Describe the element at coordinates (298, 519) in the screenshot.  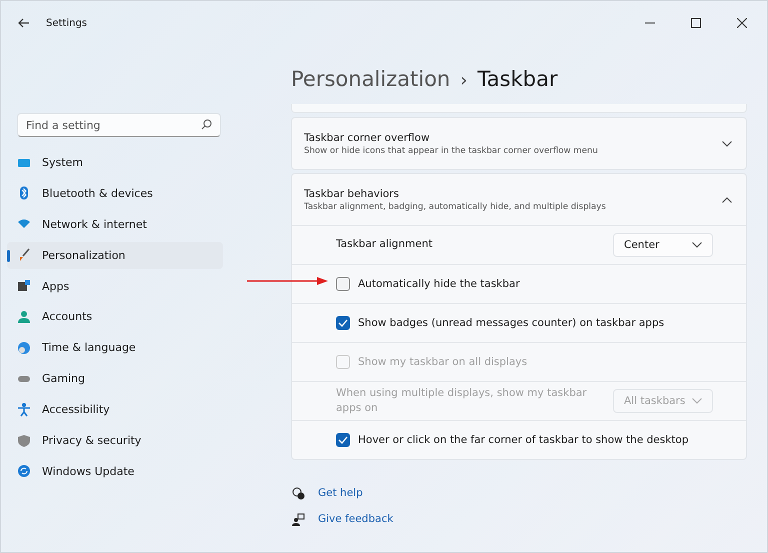
I see `feedback-icon` at that location.